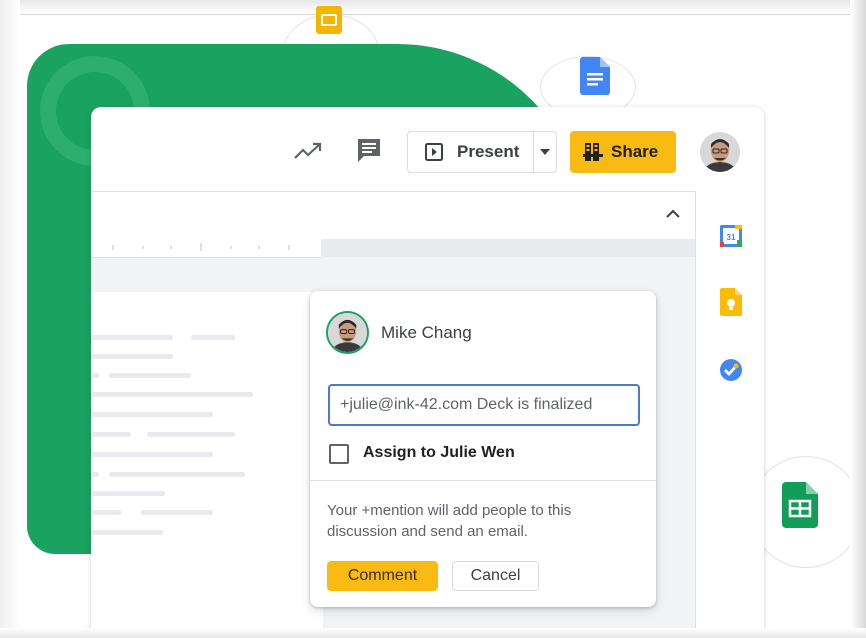  I want to click on calendar-number: 31, so click(731, 237).